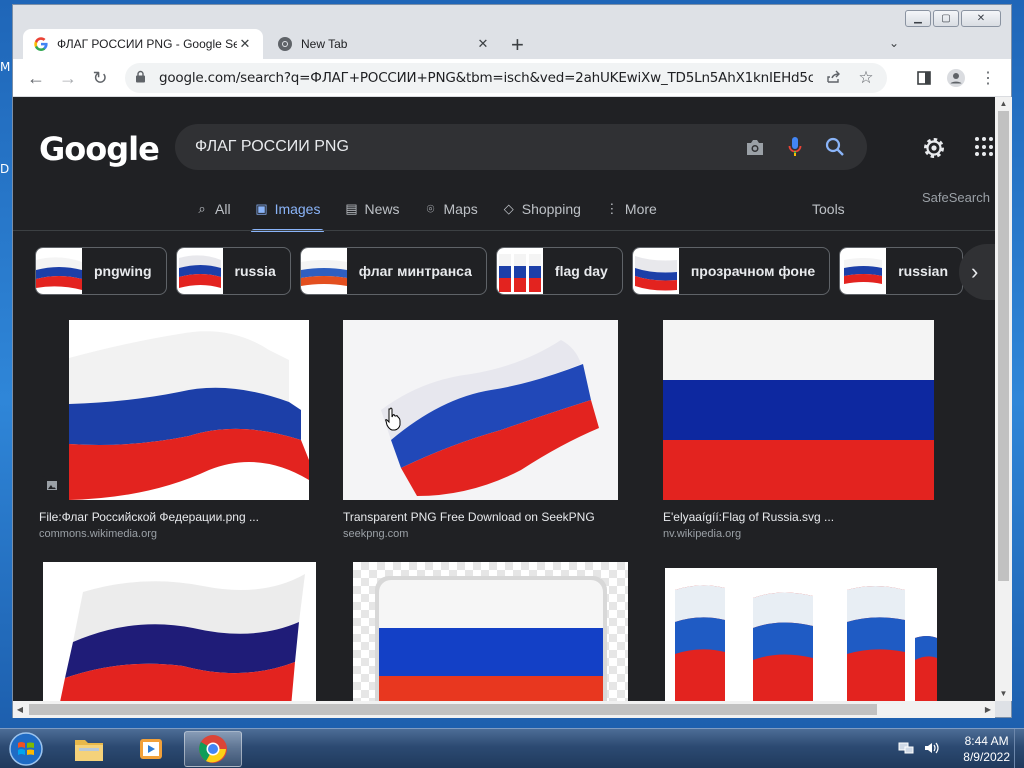  I want to click on taskbar-file-explorer, so click(89, 749).